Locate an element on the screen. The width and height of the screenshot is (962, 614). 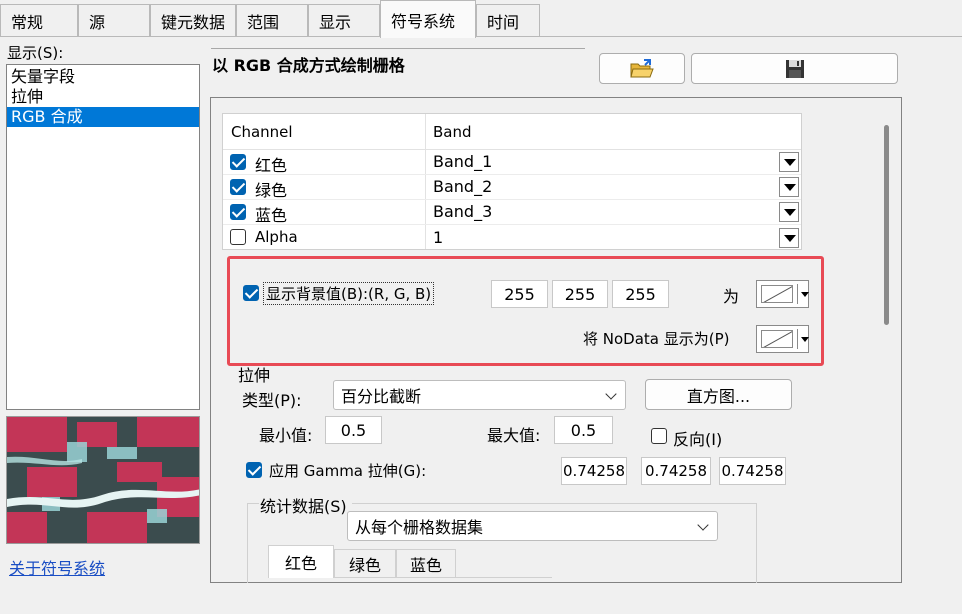
channel-name: Alpha is located at coordinates (276, 237).